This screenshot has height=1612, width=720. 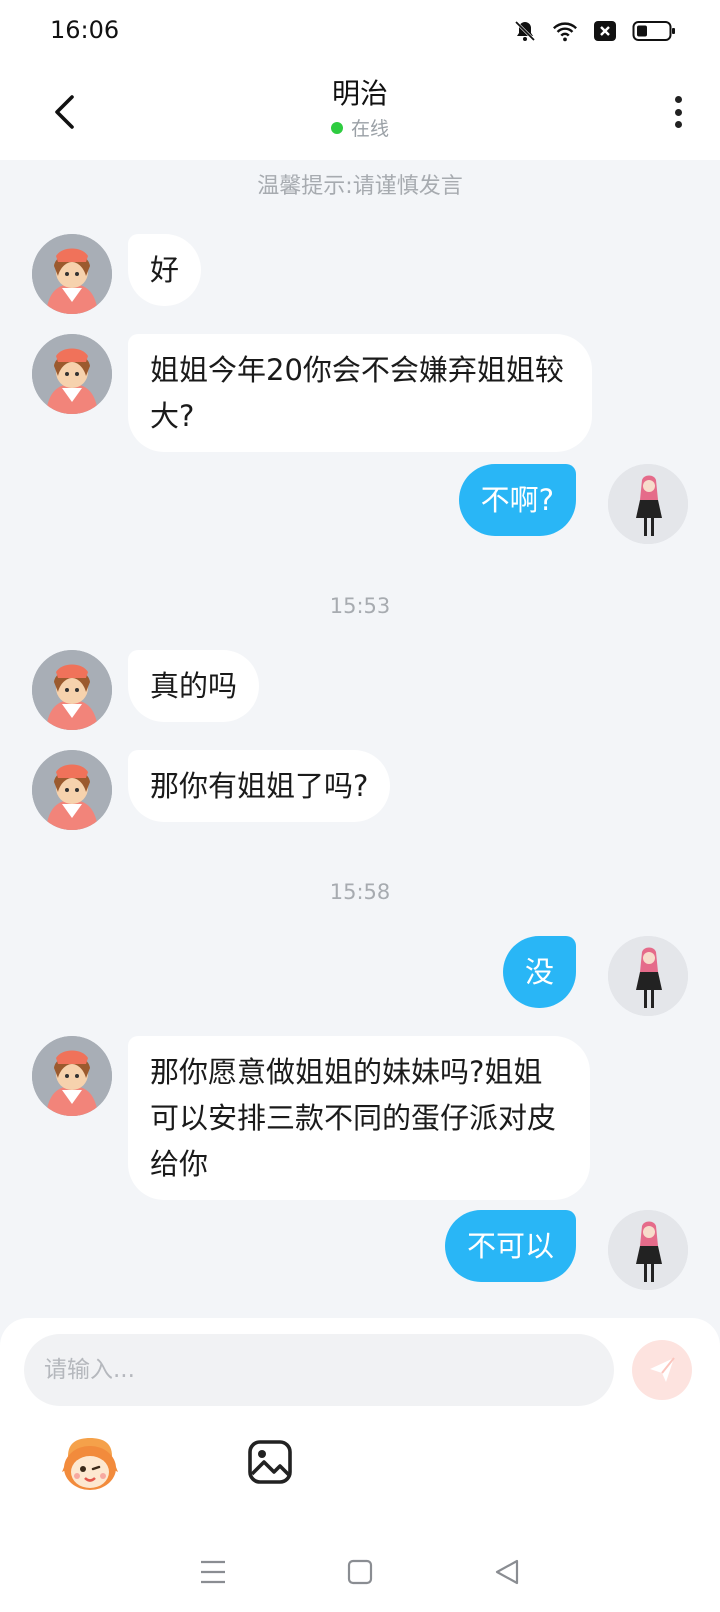 What do you see at coordinates (565, 31) in the screenshot?
I see `wifi-icon` at bounding box center [565, 31].